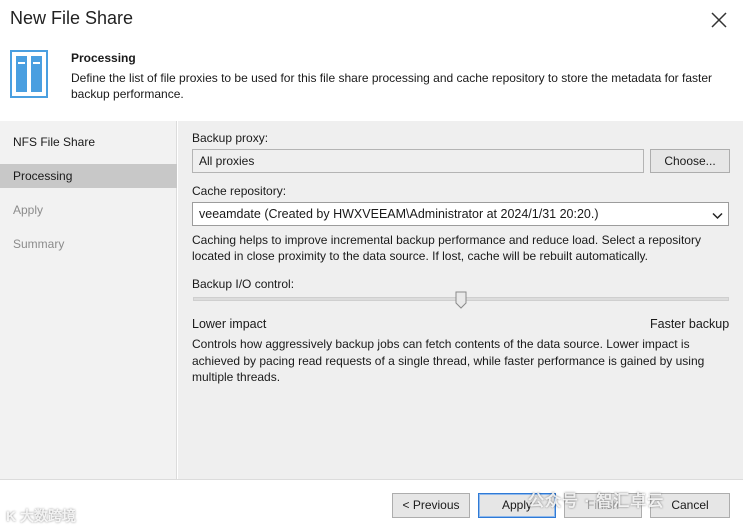  Describe the element at coordinates (41, 516) in the screenshot. I see `watermark-left: K 大数跨境` at that location.